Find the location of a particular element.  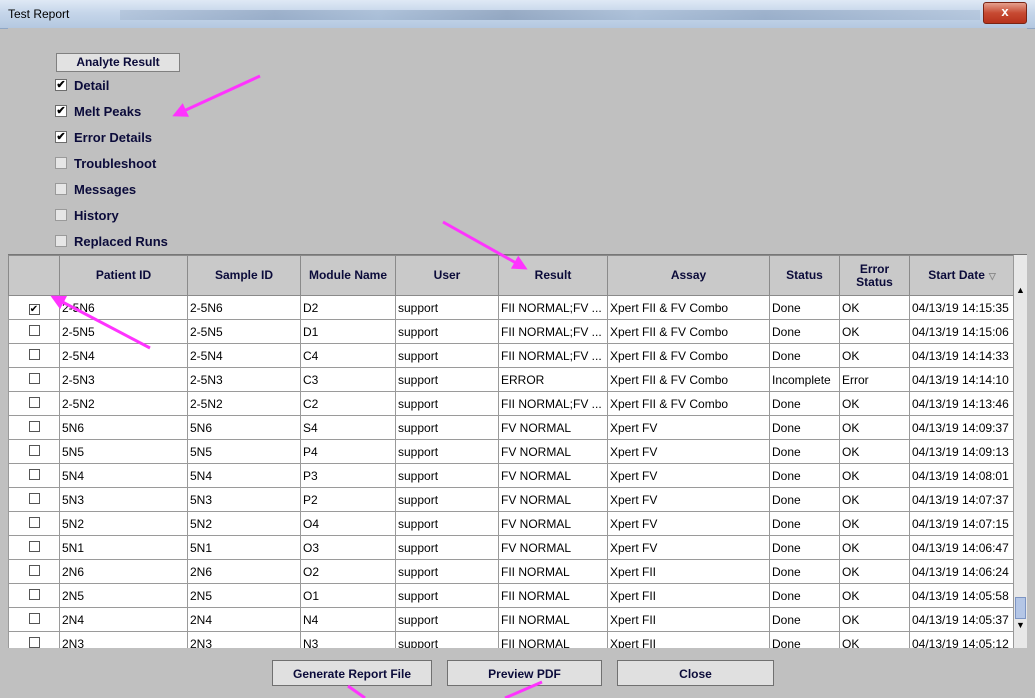

cell-sample: 2-5N5 is located at coordinates (244, 331).